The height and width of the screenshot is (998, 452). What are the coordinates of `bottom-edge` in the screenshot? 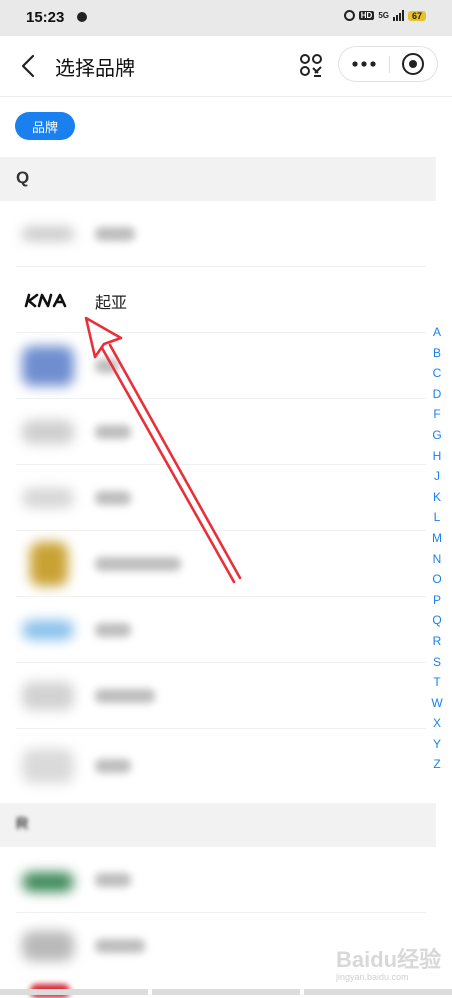 It's located at (226, 992).